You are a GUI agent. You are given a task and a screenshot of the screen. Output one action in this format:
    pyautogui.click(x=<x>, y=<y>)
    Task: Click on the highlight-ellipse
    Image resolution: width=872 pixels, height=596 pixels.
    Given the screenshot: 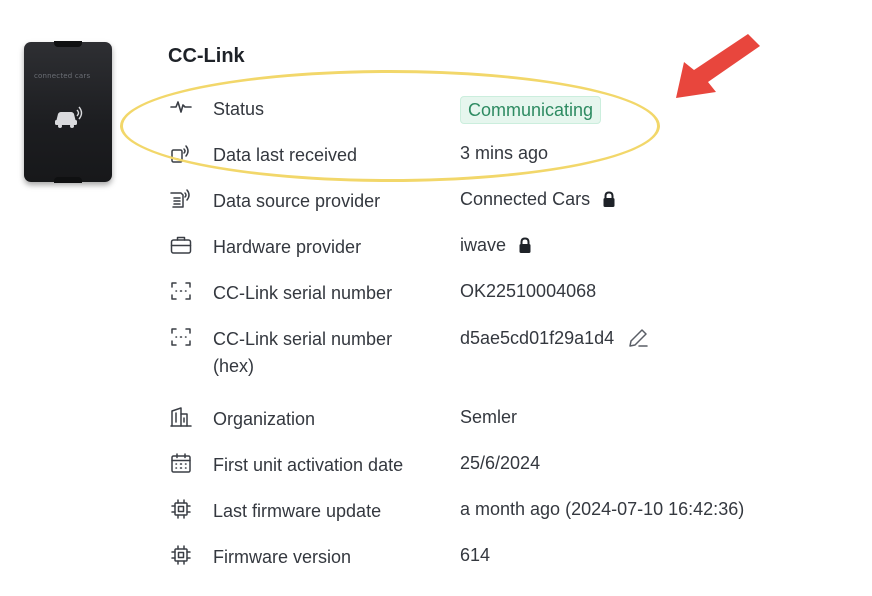 What is the action you would take?
    pyautogui.click(x=390, y=126)
    